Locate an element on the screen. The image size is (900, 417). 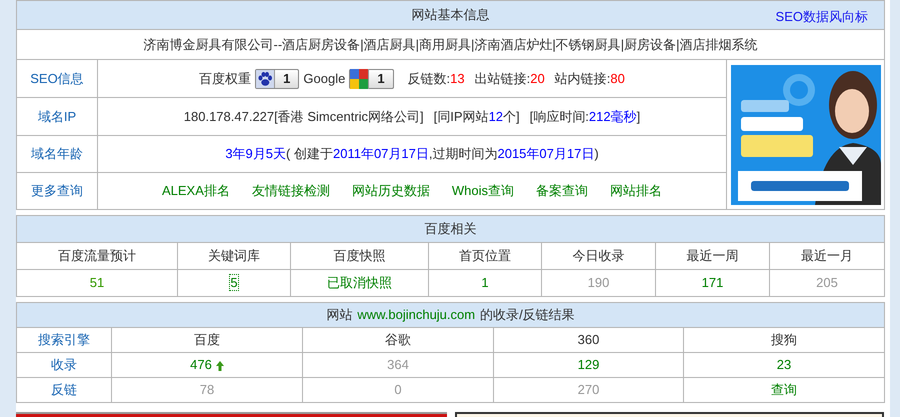
info-text: ) is located at coordinates (596, 154).